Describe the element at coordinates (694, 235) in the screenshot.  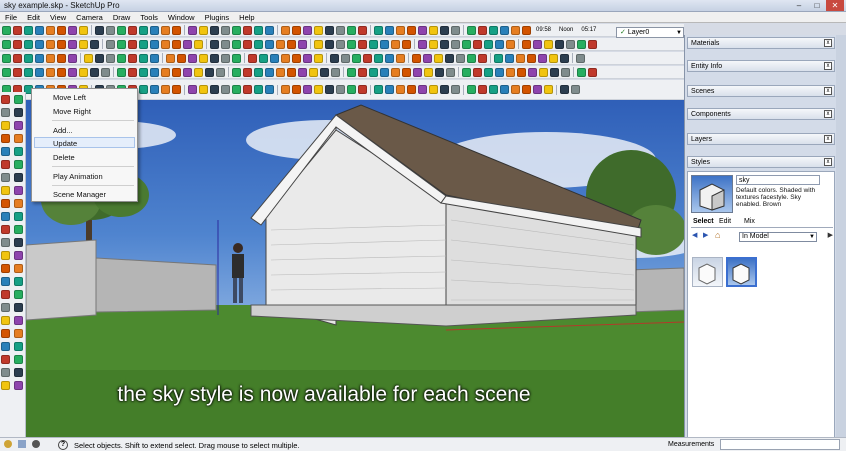
I see `back-icon: ◀` at that location.